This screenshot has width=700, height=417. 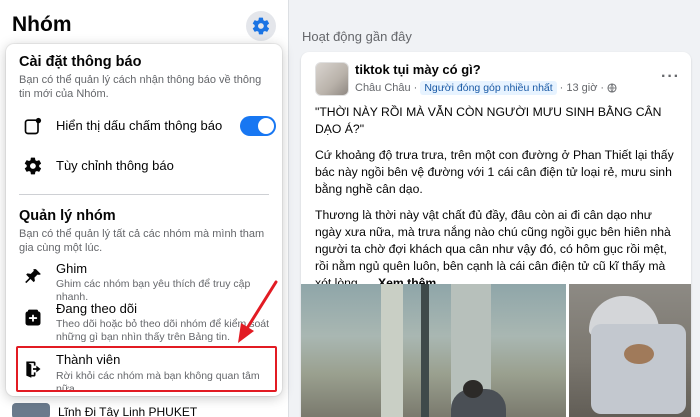 What do you see at coordinates (357, 36) in the screenshot?
I see `recent-activity-heading: Hoạt động gần đây` at bounding box center [357, 36].